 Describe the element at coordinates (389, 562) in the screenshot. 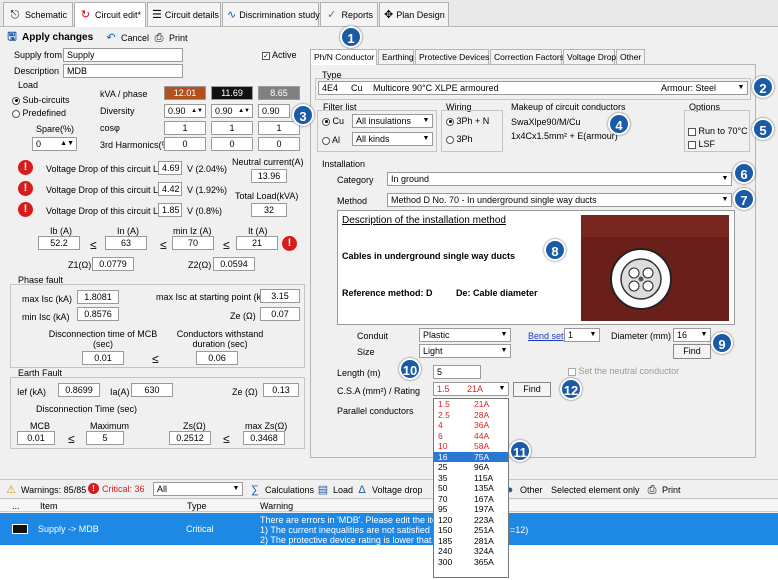

I see `warnings-grid-empty` at that location.